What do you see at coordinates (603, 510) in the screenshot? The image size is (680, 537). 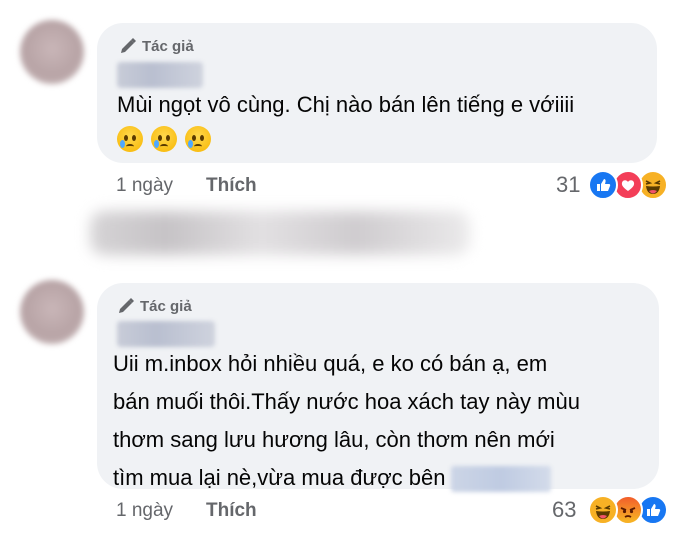 I see `haha-reaction-icon` at bounding box center [603, 510].